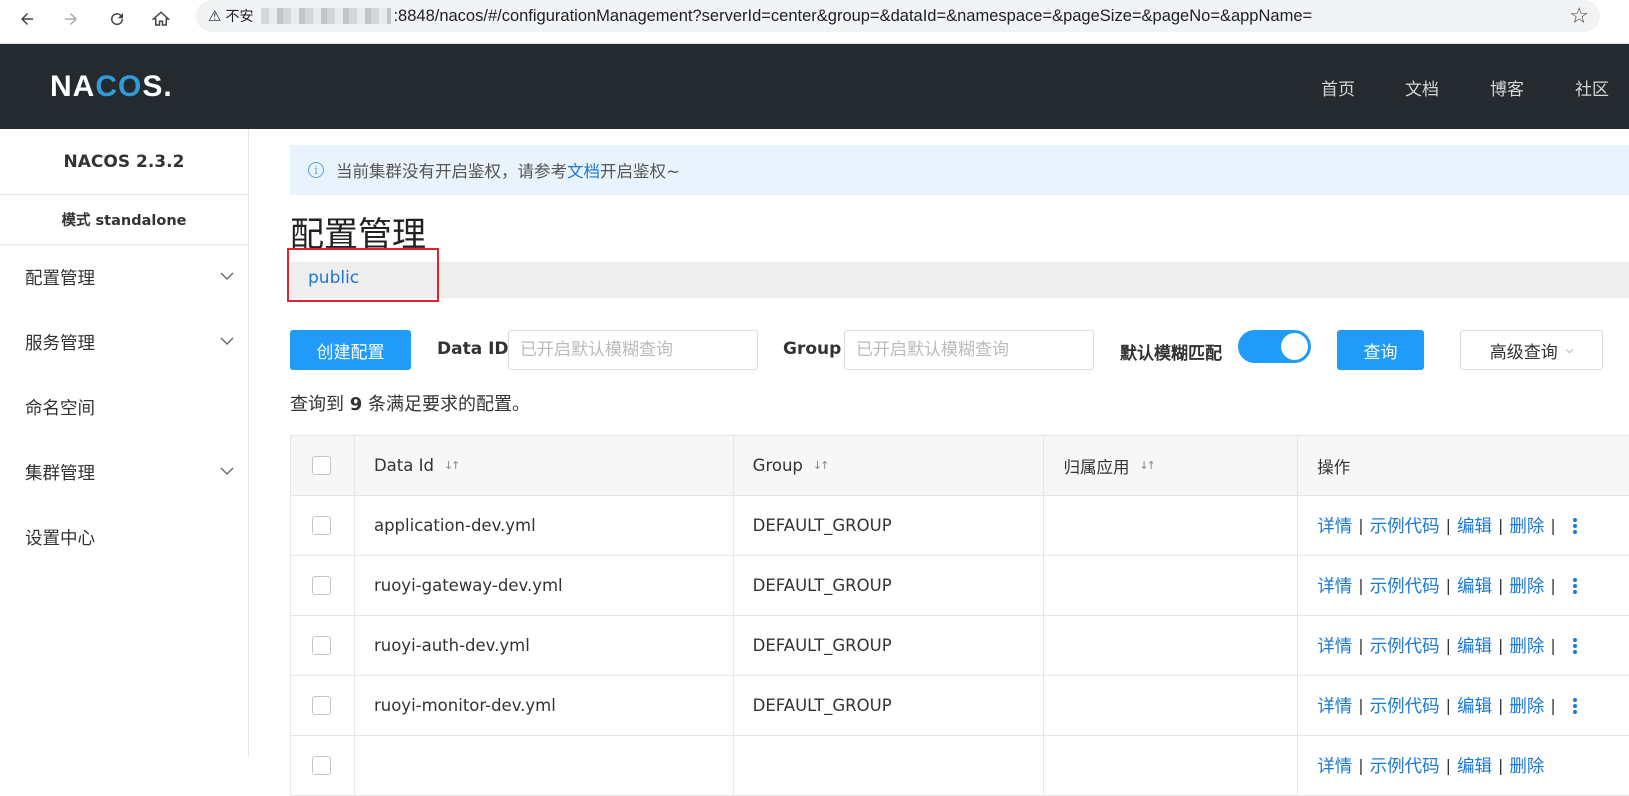 The height and width of the screenshot is (796, 1629). I want to click on reload-icon, so click(117, 19).